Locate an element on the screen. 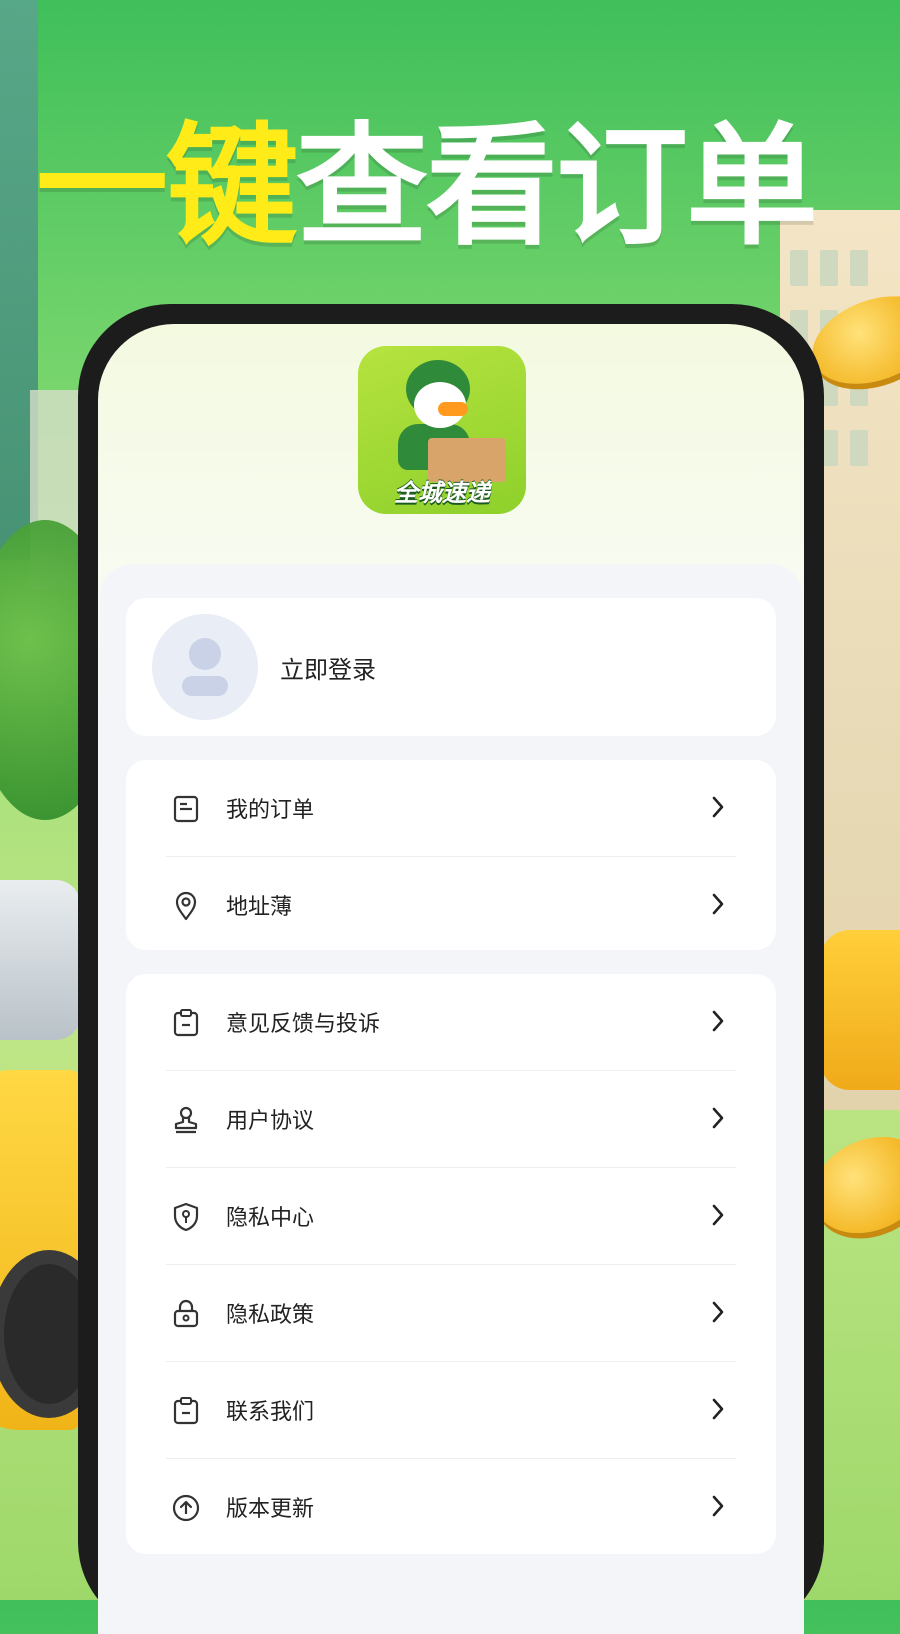 This screenshot has width=900, height=1634. background-car-right is located at coordinates (860, 1010).